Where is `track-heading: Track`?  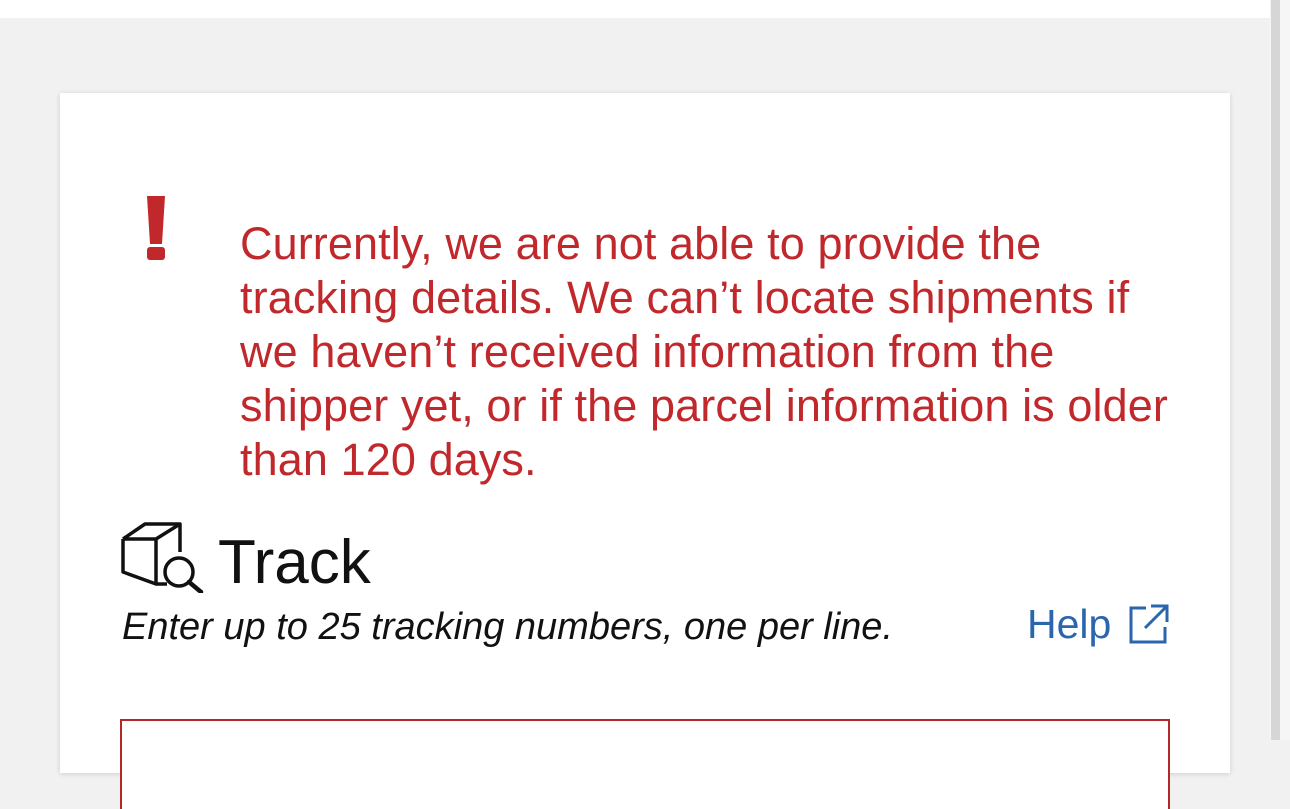
track-heading: Track is located at coordinates (294, 562).